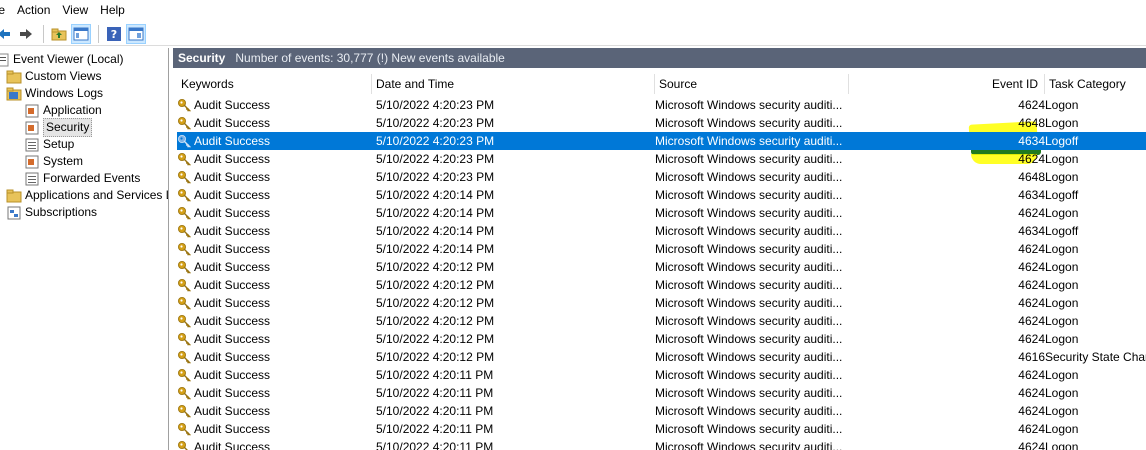 This screenshot has width=1146, height=450. What do you see at coordinates (14, 213) in the screenshot?
I see `subscriptions-icon` at bounding box center [14, 213].